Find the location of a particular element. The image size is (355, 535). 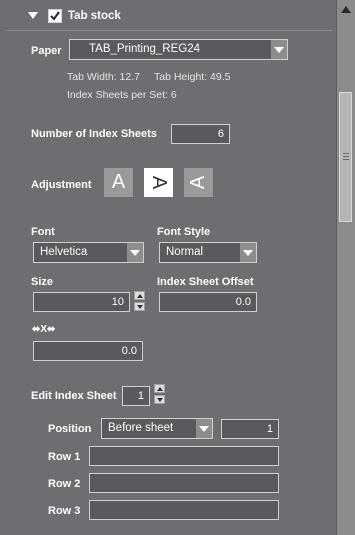

vertical-scrollbar is located at coordinates (345, 267).